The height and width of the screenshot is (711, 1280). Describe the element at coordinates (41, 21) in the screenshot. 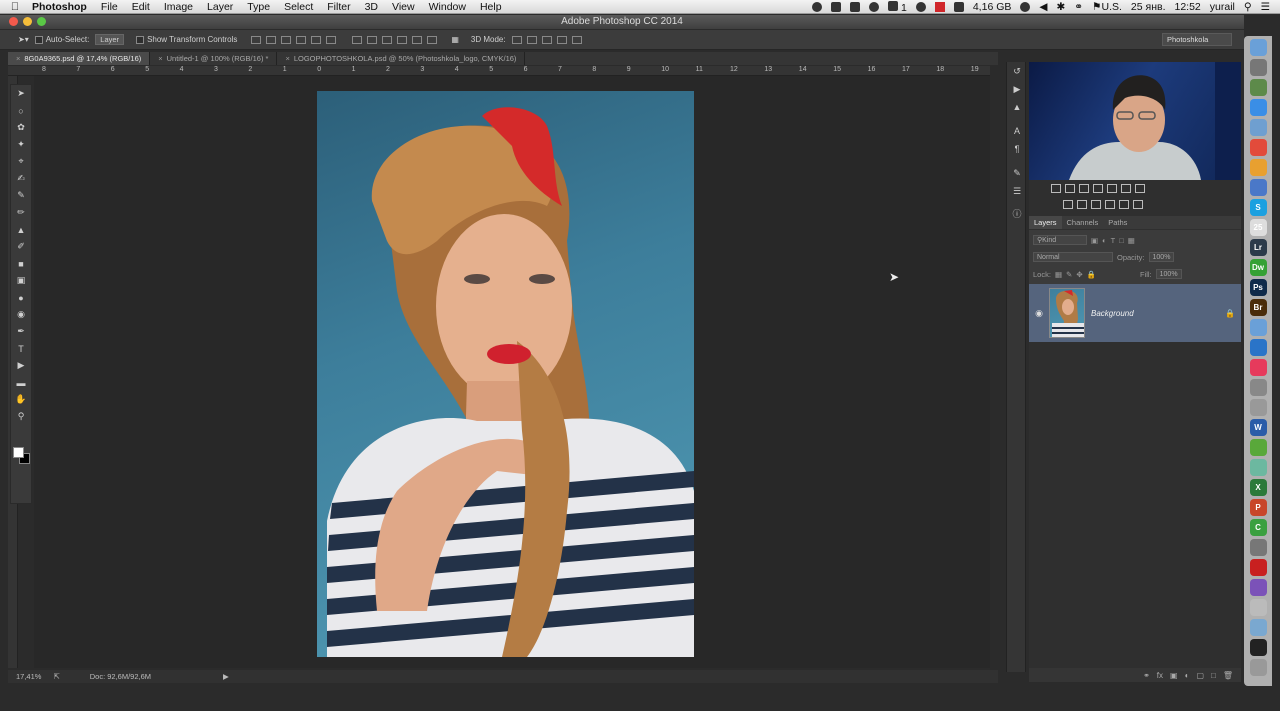

I see `zoom-window-button` at that location.